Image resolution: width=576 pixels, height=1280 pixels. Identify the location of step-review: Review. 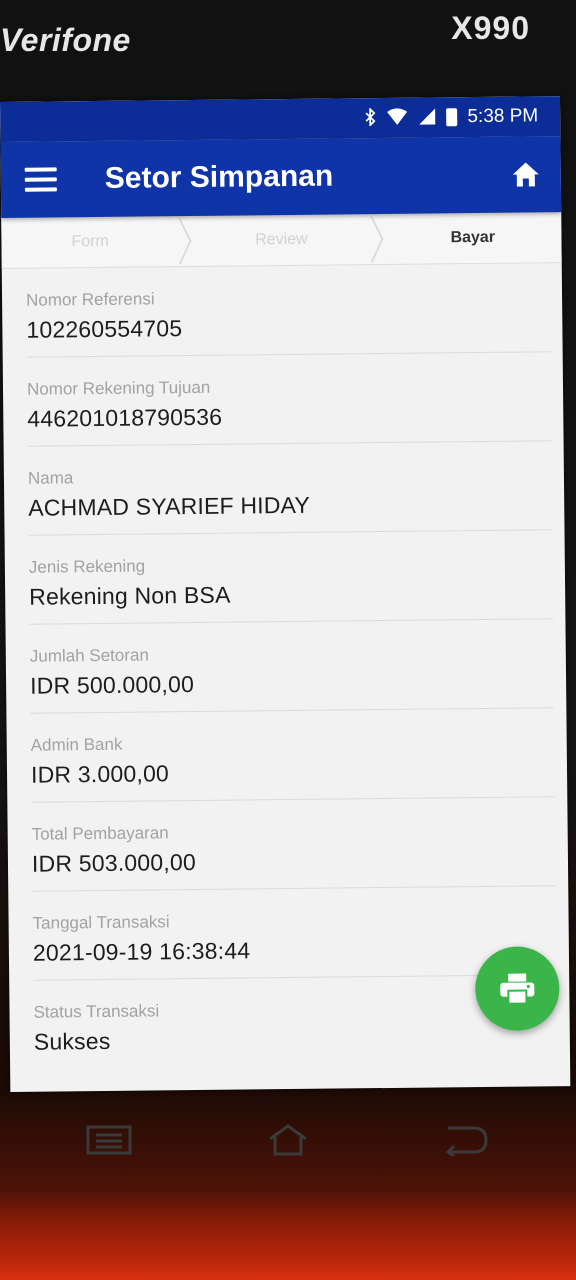
(282, 240).